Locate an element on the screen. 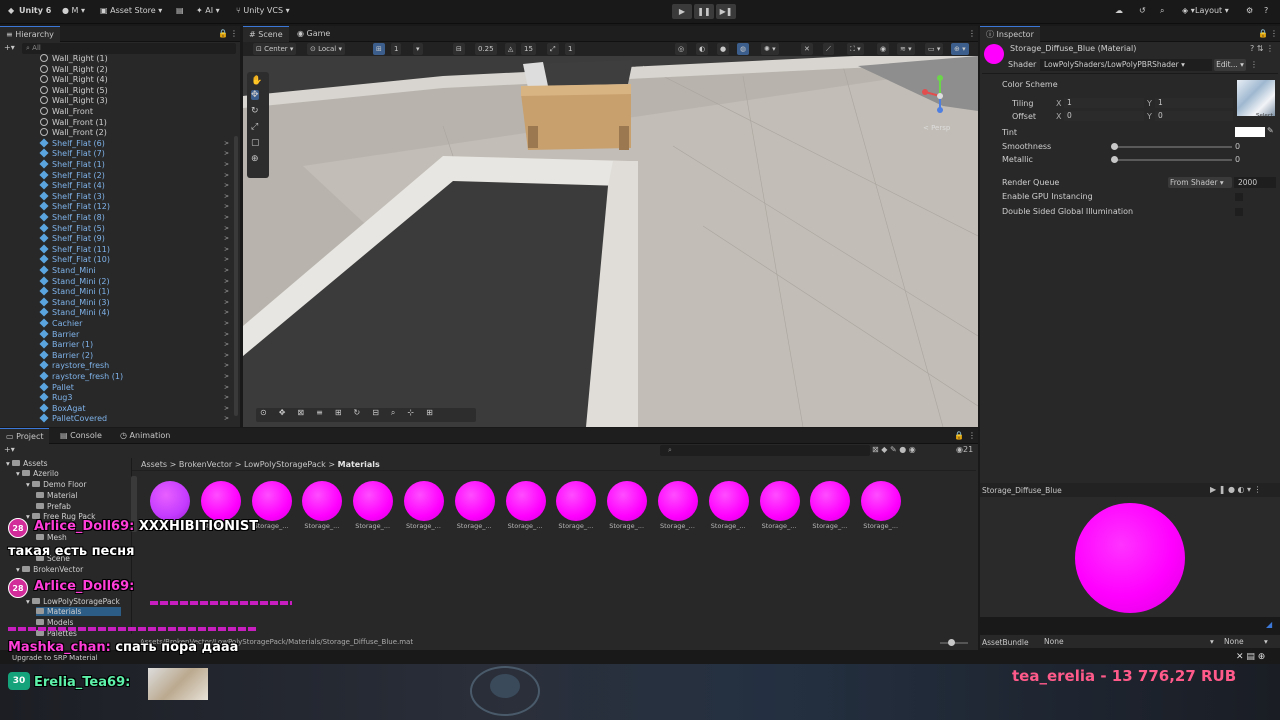 This screenshot has width=1280, height=720. help-icon: ? is located at coordinates (1266, 10).